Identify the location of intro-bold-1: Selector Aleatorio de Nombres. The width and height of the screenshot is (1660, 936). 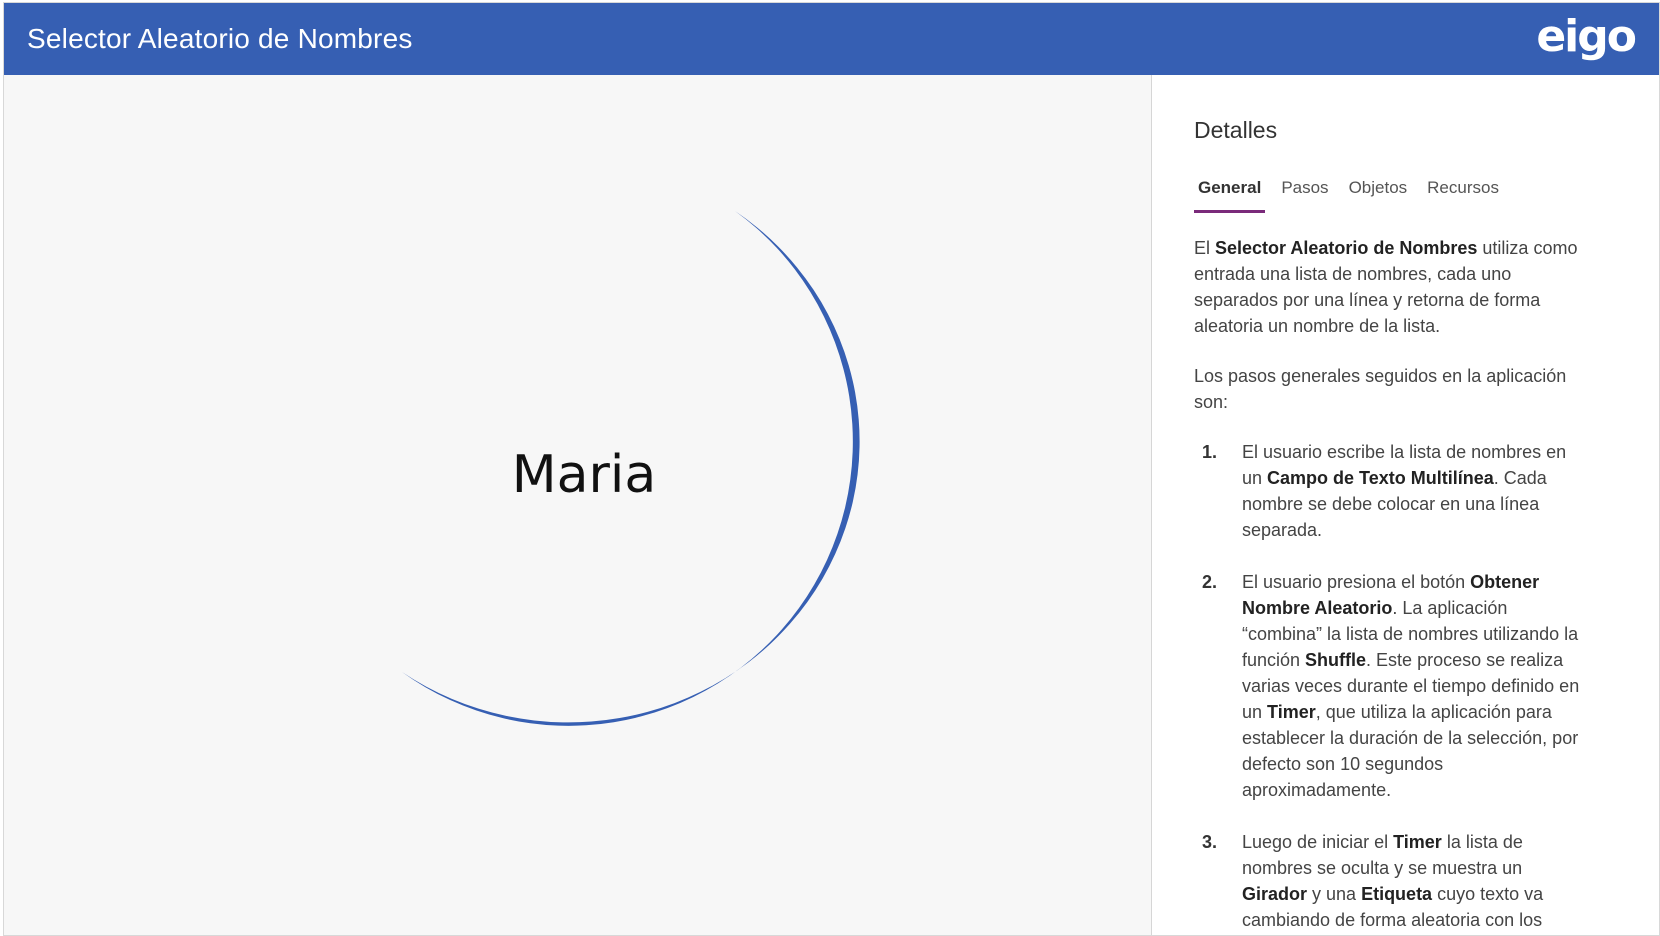
(1346, 248).